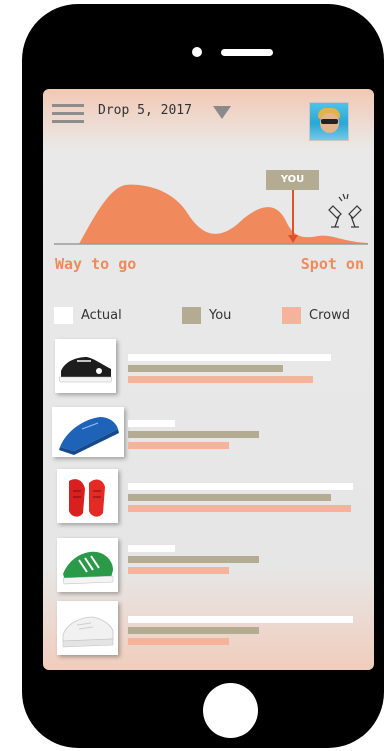 The height and width of the screenshot is (751, 392). What do you see at coordinates (101, 315) in the screenshot?
I see `legend-label: Actual` at bounding box center [101, 315].